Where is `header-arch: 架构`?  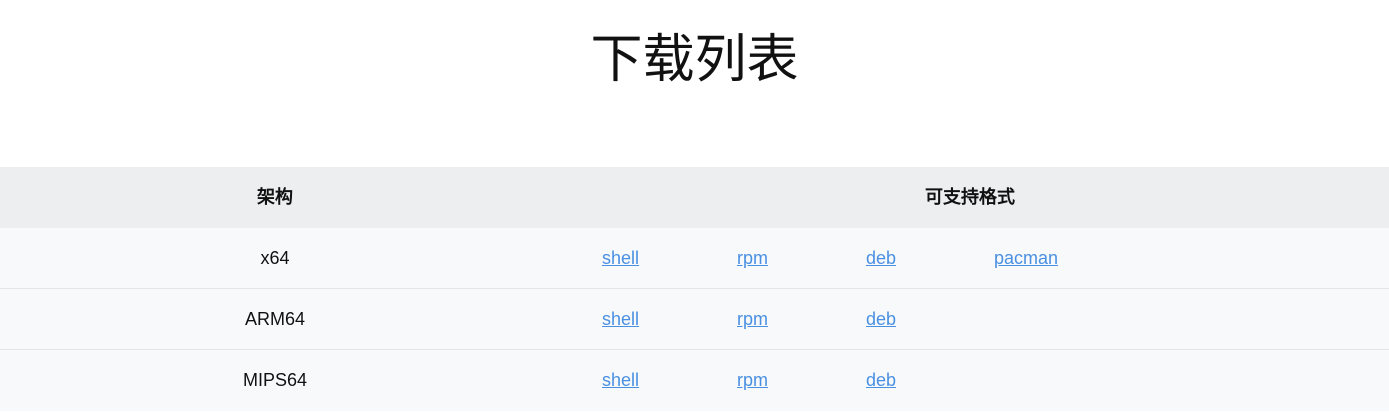 header-arch: 架构 is located at coordinates (275, 197).